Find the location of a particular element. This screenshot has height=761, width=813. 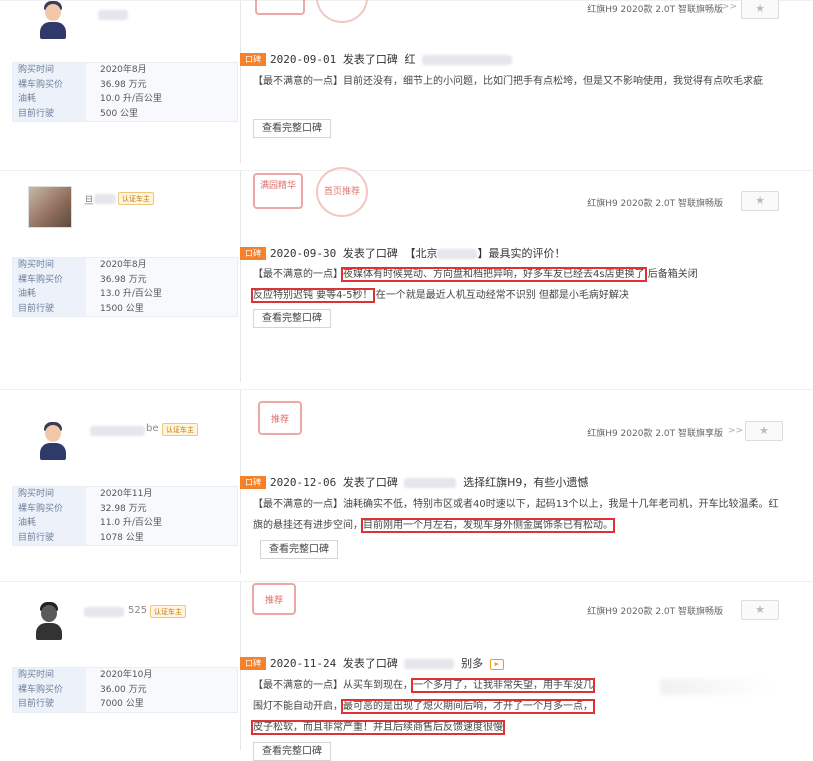

review-title-line: 2020-11-24 发表了口碑 别多 ▶ is located at coordinates (387, 663).